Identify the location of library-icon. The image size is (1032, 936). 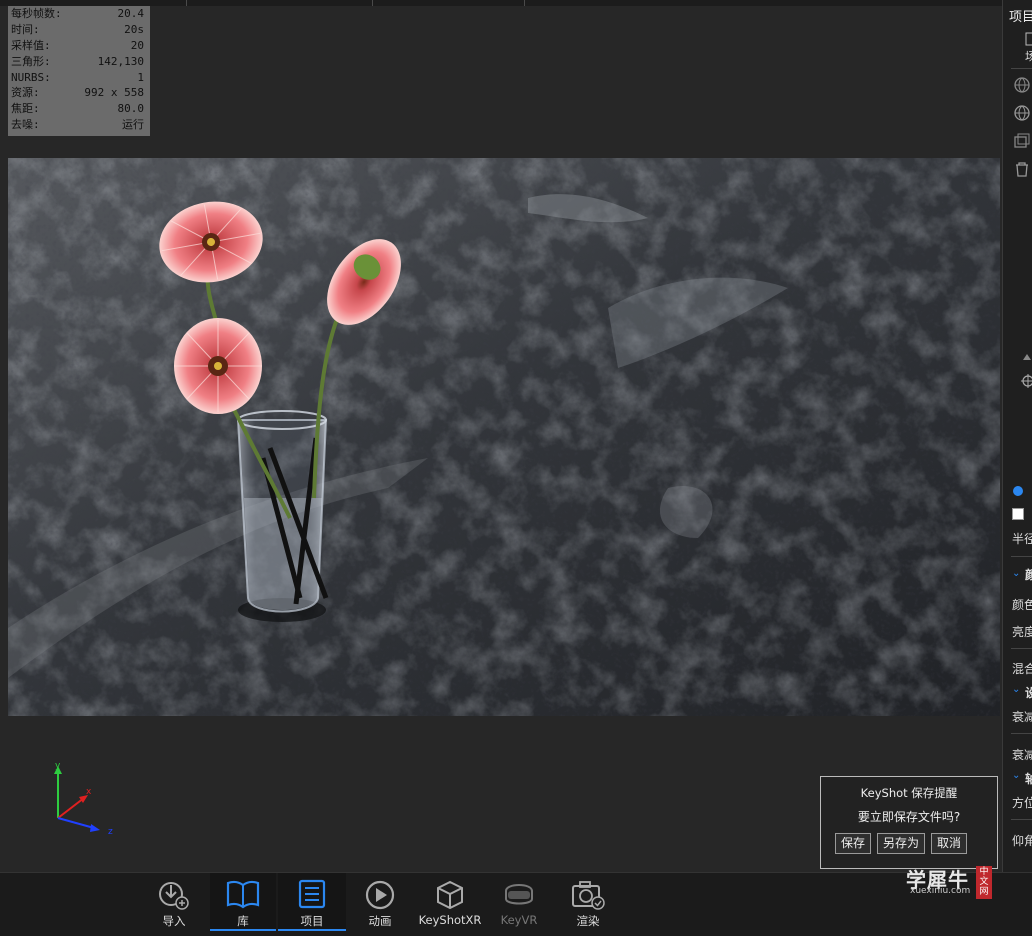
(243, 894).